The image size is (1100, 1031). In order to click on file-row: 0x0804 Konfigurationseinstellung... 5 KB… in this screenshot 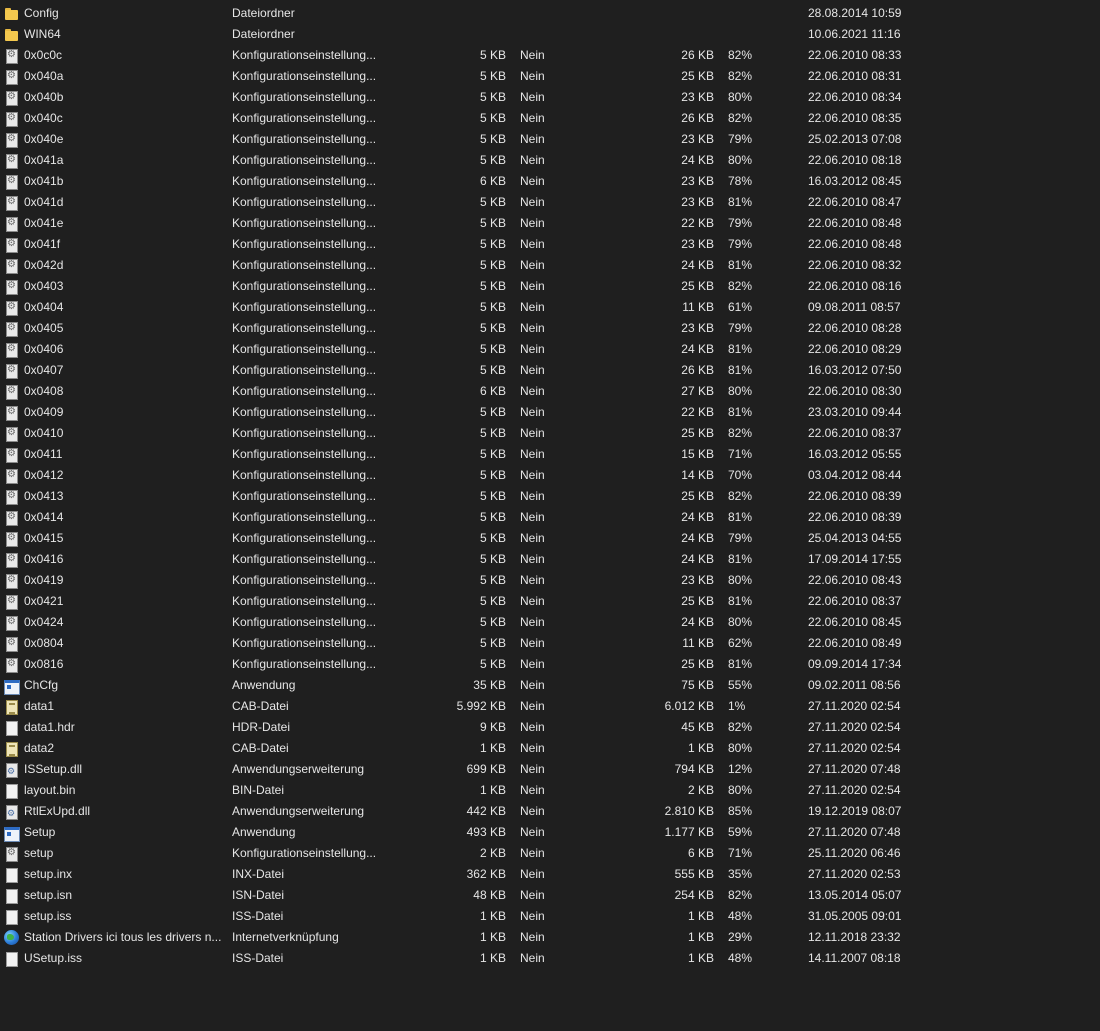, I will do `click(550, 643)`.